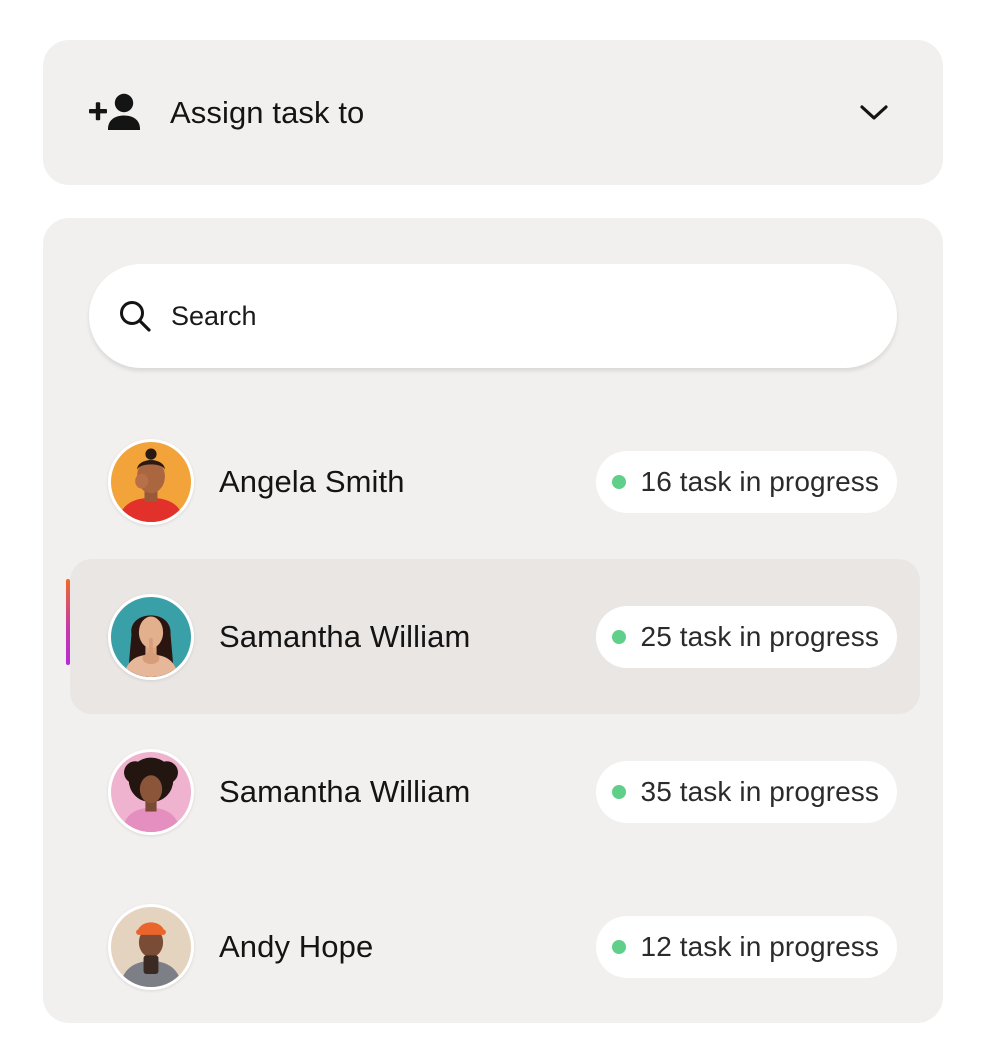  Describe the element at coordinates (495, 481) in the screenshot. I see `assignee-row: Angela Smith 16 task in progress` at that location.